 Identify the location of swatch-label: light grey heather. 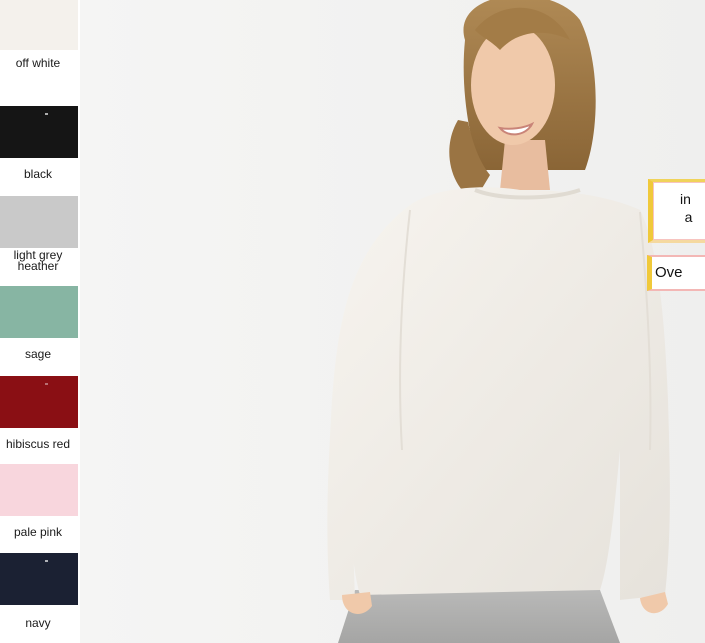
(38, 260).